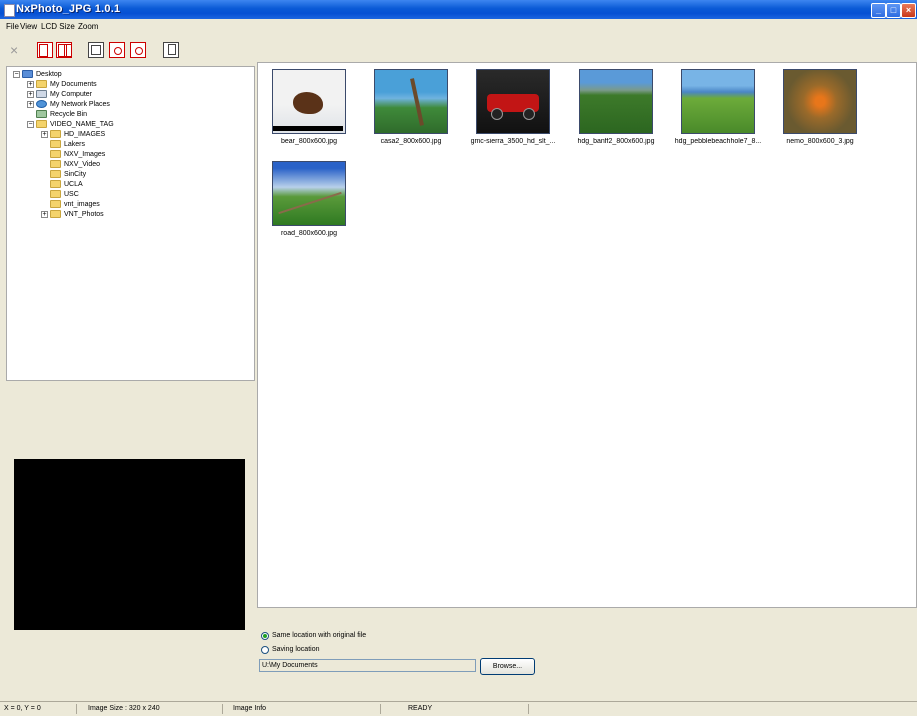  I want to click on tree-node-nxv-images: NXV_Images, so click(77, 154).